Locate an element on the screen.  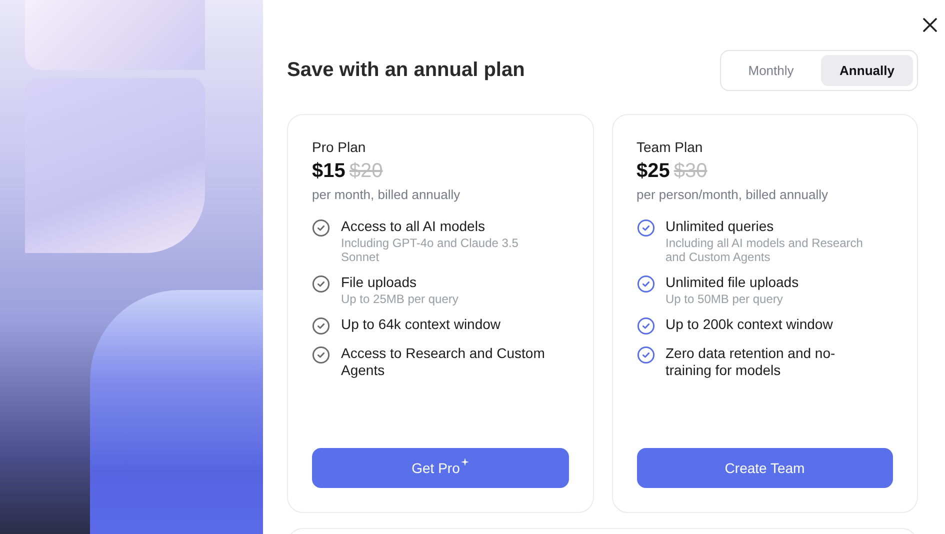
feature-title: Up to 200k context window is located at coordinates (750, 324).